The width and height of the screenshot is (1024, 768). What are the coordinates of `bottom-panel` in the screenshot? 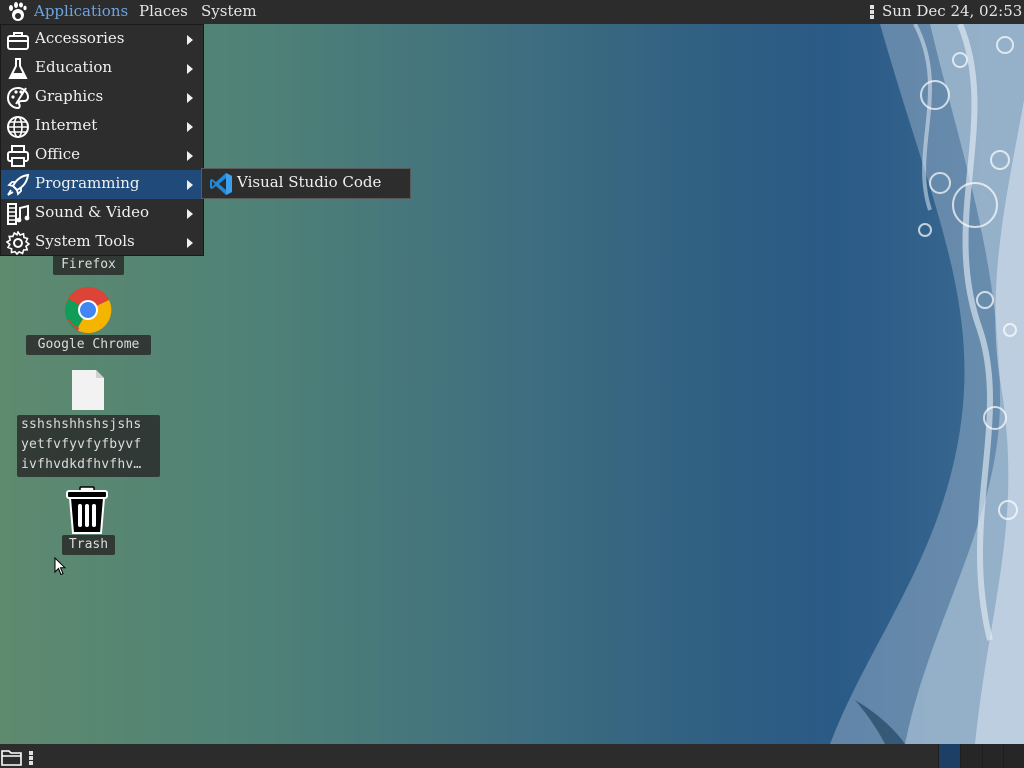 It's located at (512, 756).